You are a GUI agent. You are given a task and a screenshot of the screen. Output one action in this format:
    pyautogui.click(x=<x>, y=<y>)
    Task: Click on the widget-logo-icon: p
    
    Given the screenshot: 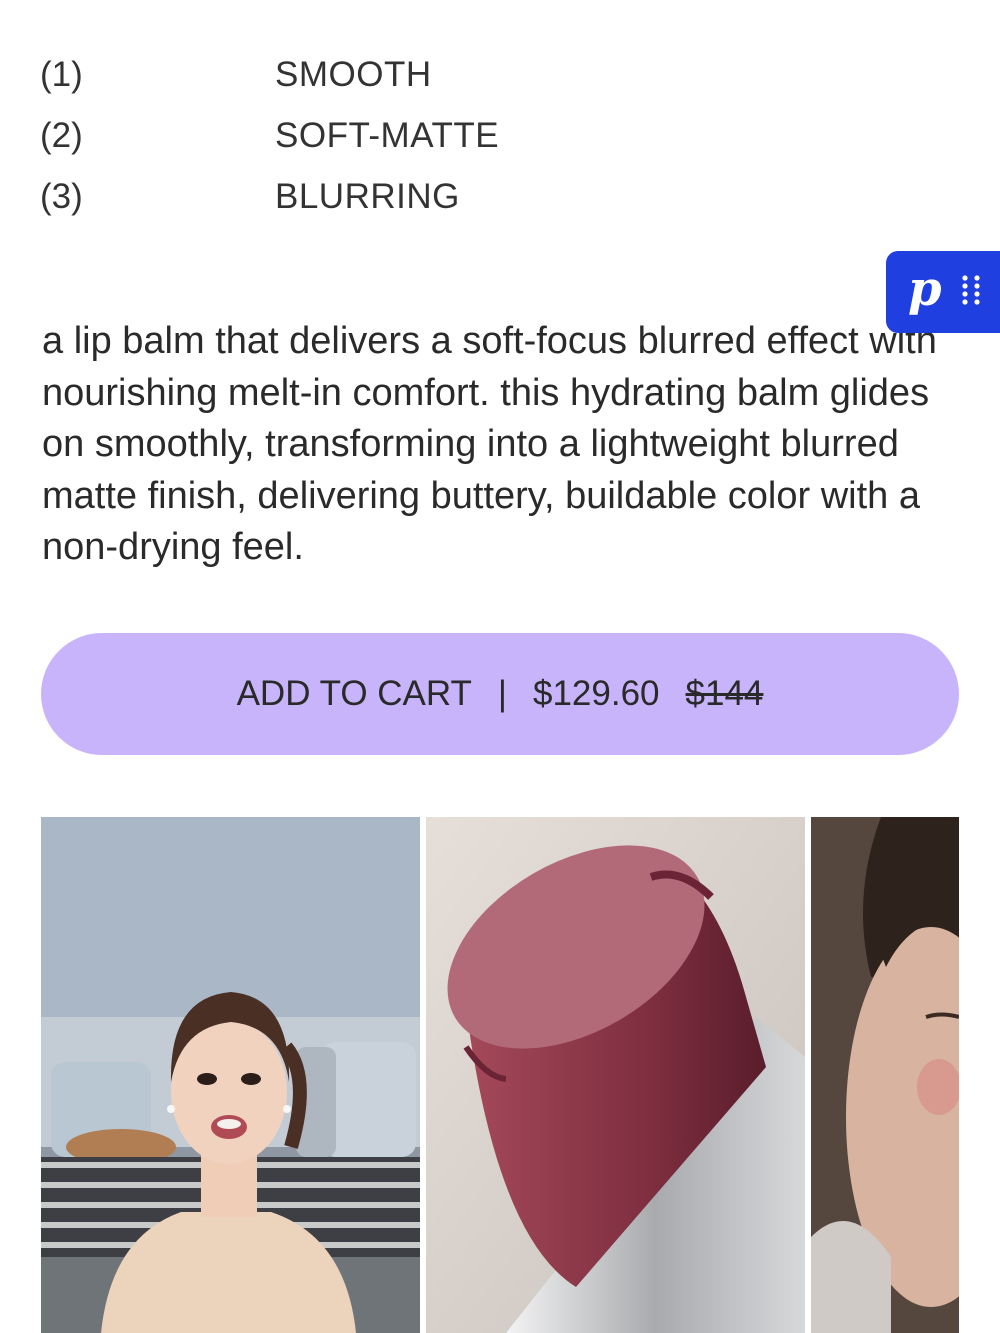 What is the action you would take?
    pyautogui.click(x=925, y=289)
    